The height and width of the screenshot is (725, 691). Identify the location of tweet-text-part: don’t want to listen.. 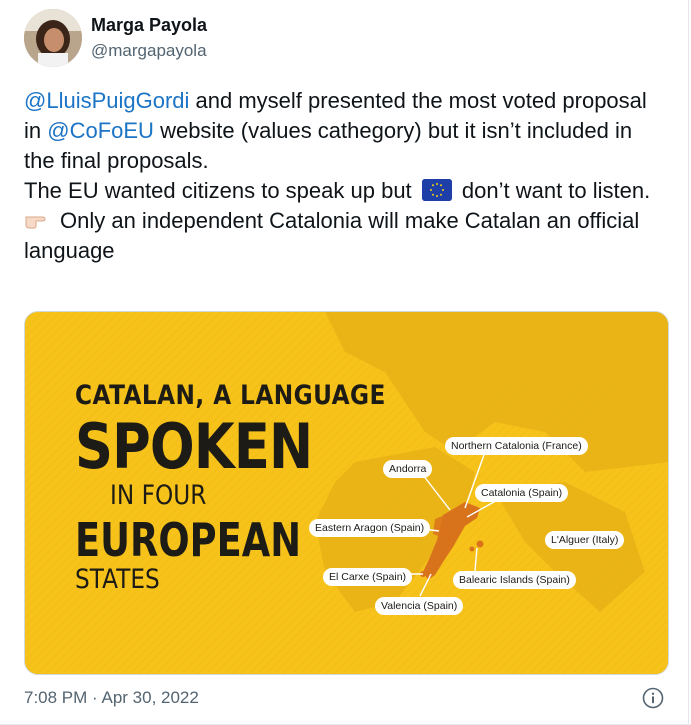
(553, 190).